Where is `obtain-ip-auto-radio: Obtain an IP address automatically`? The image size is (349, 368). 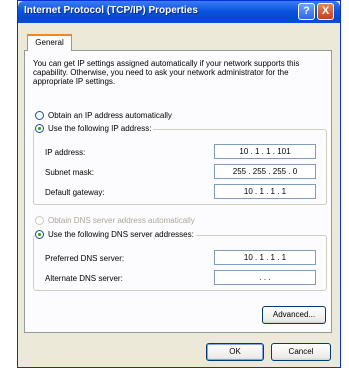 obtain-ip-auto-radio: Obtain an IP address automatically is located at coordinates (103, 115).